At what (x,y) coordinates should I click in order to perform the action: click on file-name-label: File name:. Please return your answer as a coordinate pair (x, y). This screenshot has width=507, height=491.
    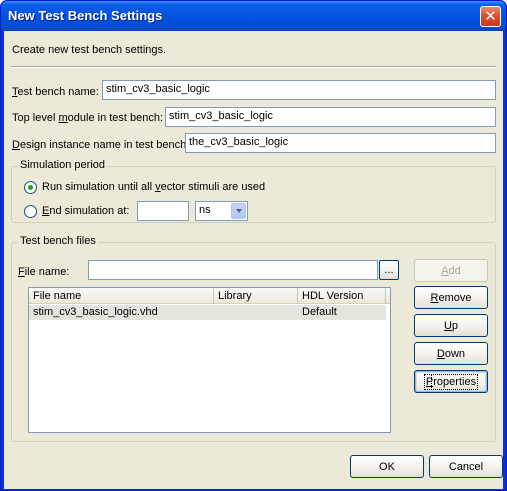
    Looking at the image, I should click on (44, 272).